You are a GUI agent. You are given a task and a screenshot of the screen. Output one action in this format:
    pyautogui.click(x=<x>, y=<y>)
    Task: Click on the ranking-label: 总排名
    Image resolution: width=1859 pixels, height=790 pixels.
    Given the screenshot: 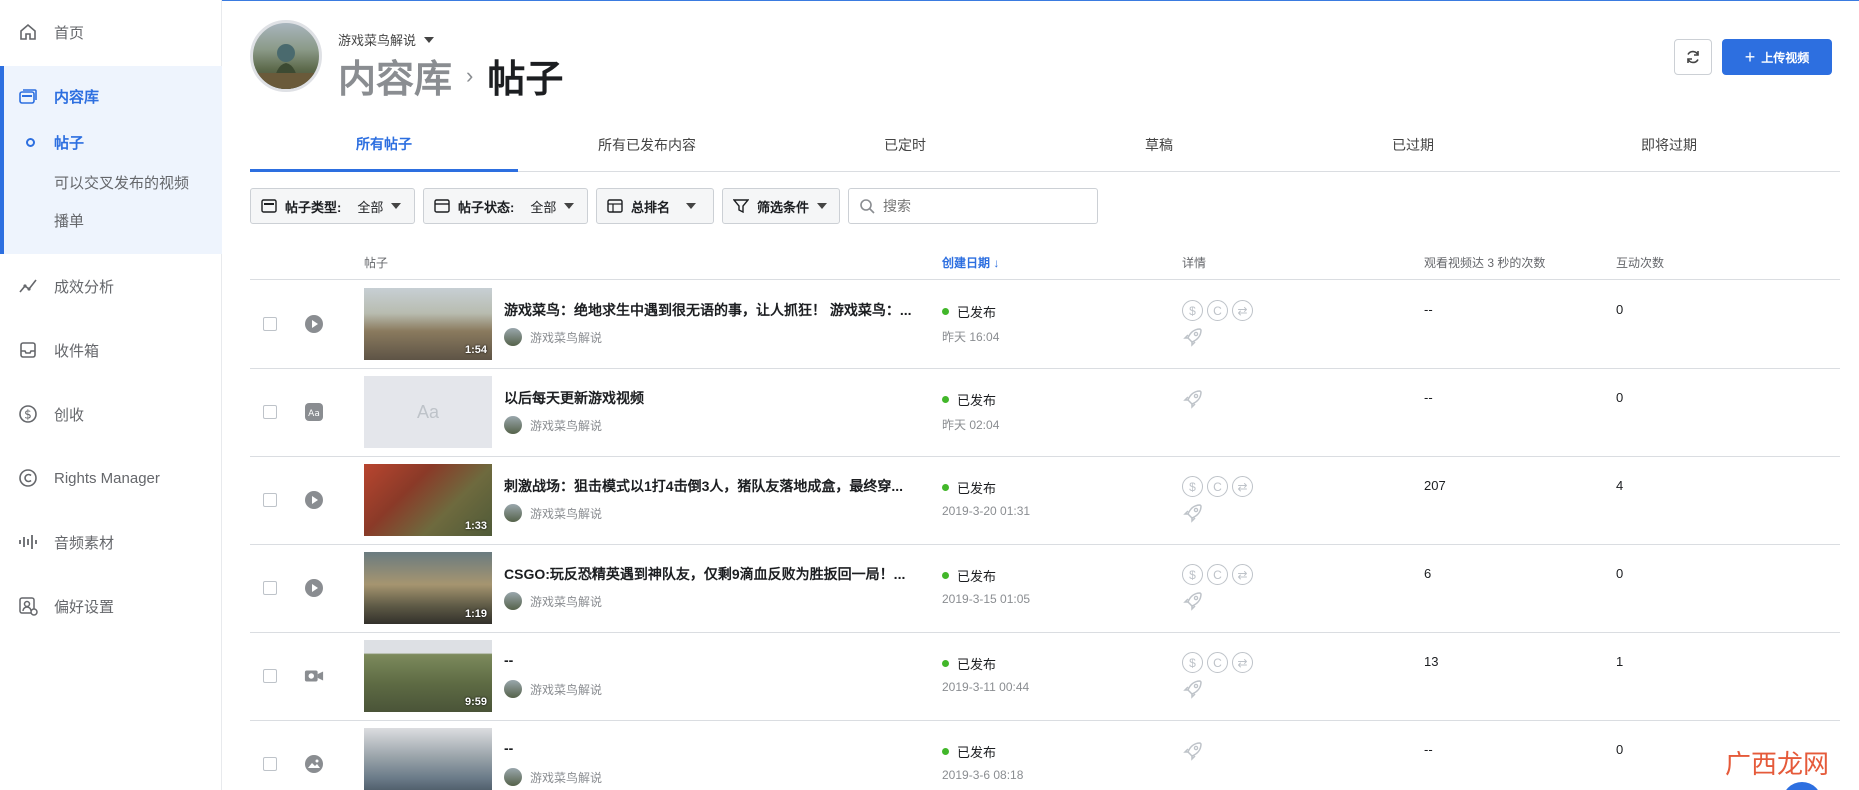 What is the action you would take?
    pyautogui.click(x=651, y=207)
    